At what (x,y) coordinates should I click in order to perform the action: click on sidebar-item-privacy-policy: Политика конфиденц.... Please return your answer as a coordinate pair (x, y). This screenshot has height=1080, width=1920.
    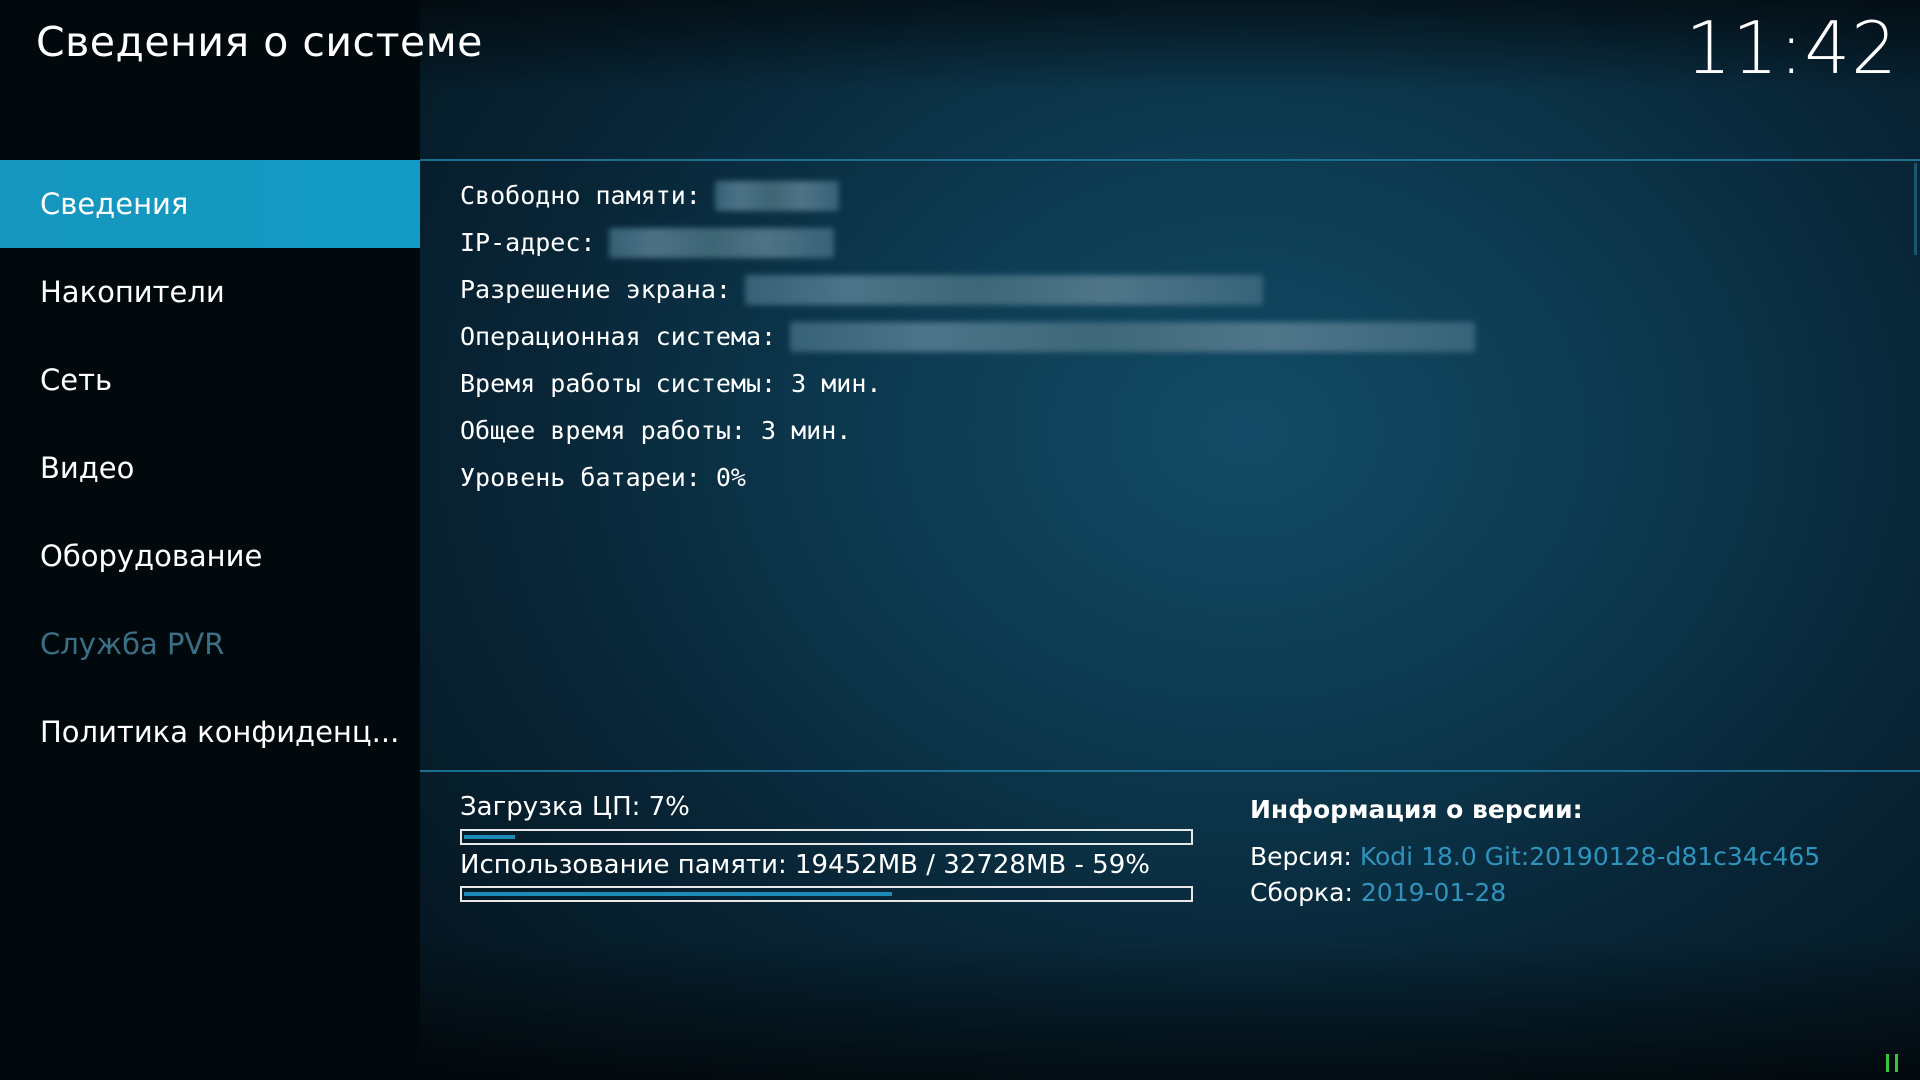
    Looking at the image, I should click on (210, 732).